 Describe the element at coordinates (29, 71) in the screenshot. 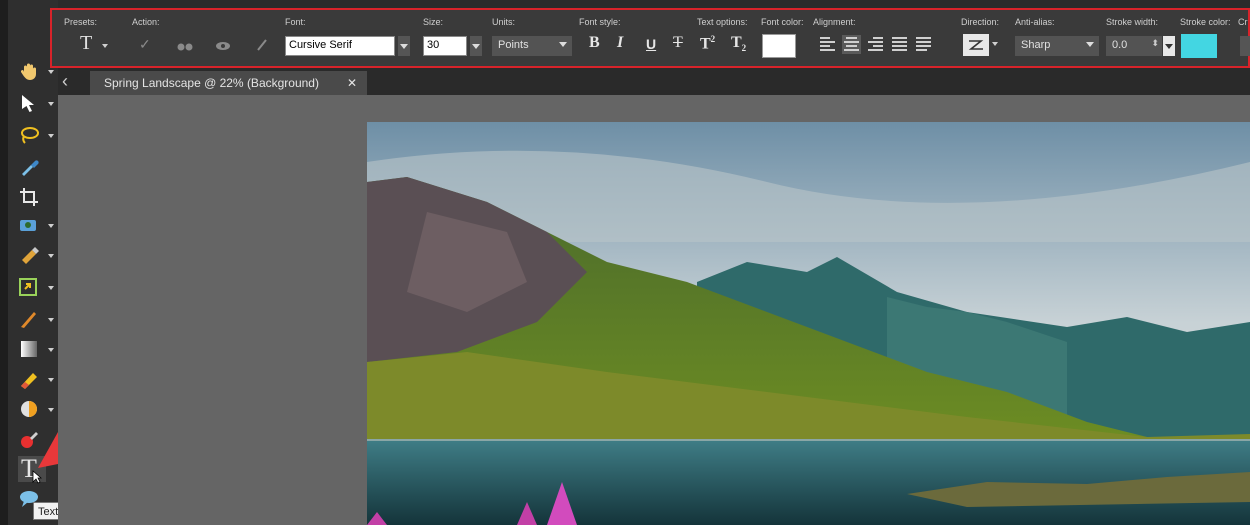

I see `pan-tool-icon` at that location.